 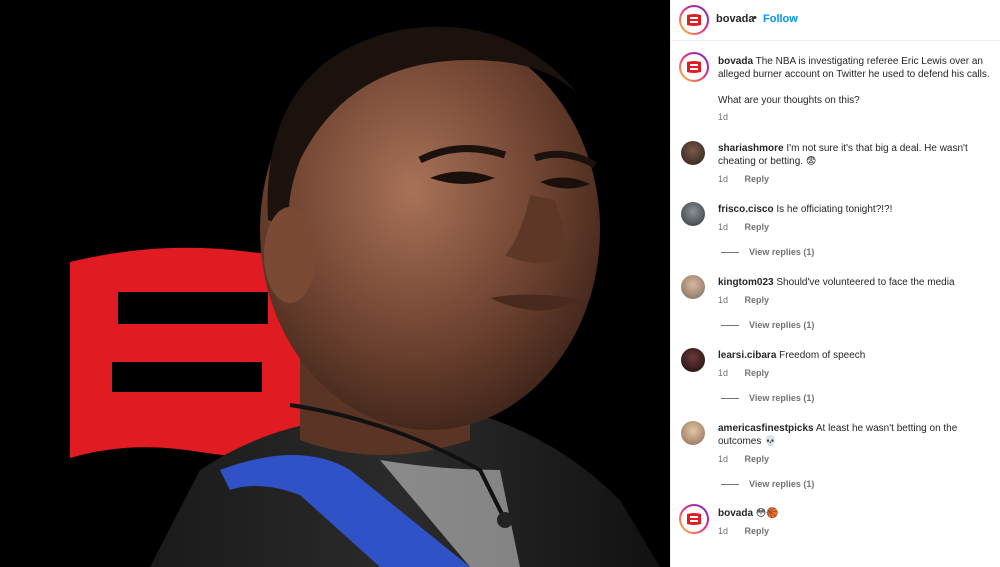 I want to click on caption-avatar, so click(x=694, y=67).